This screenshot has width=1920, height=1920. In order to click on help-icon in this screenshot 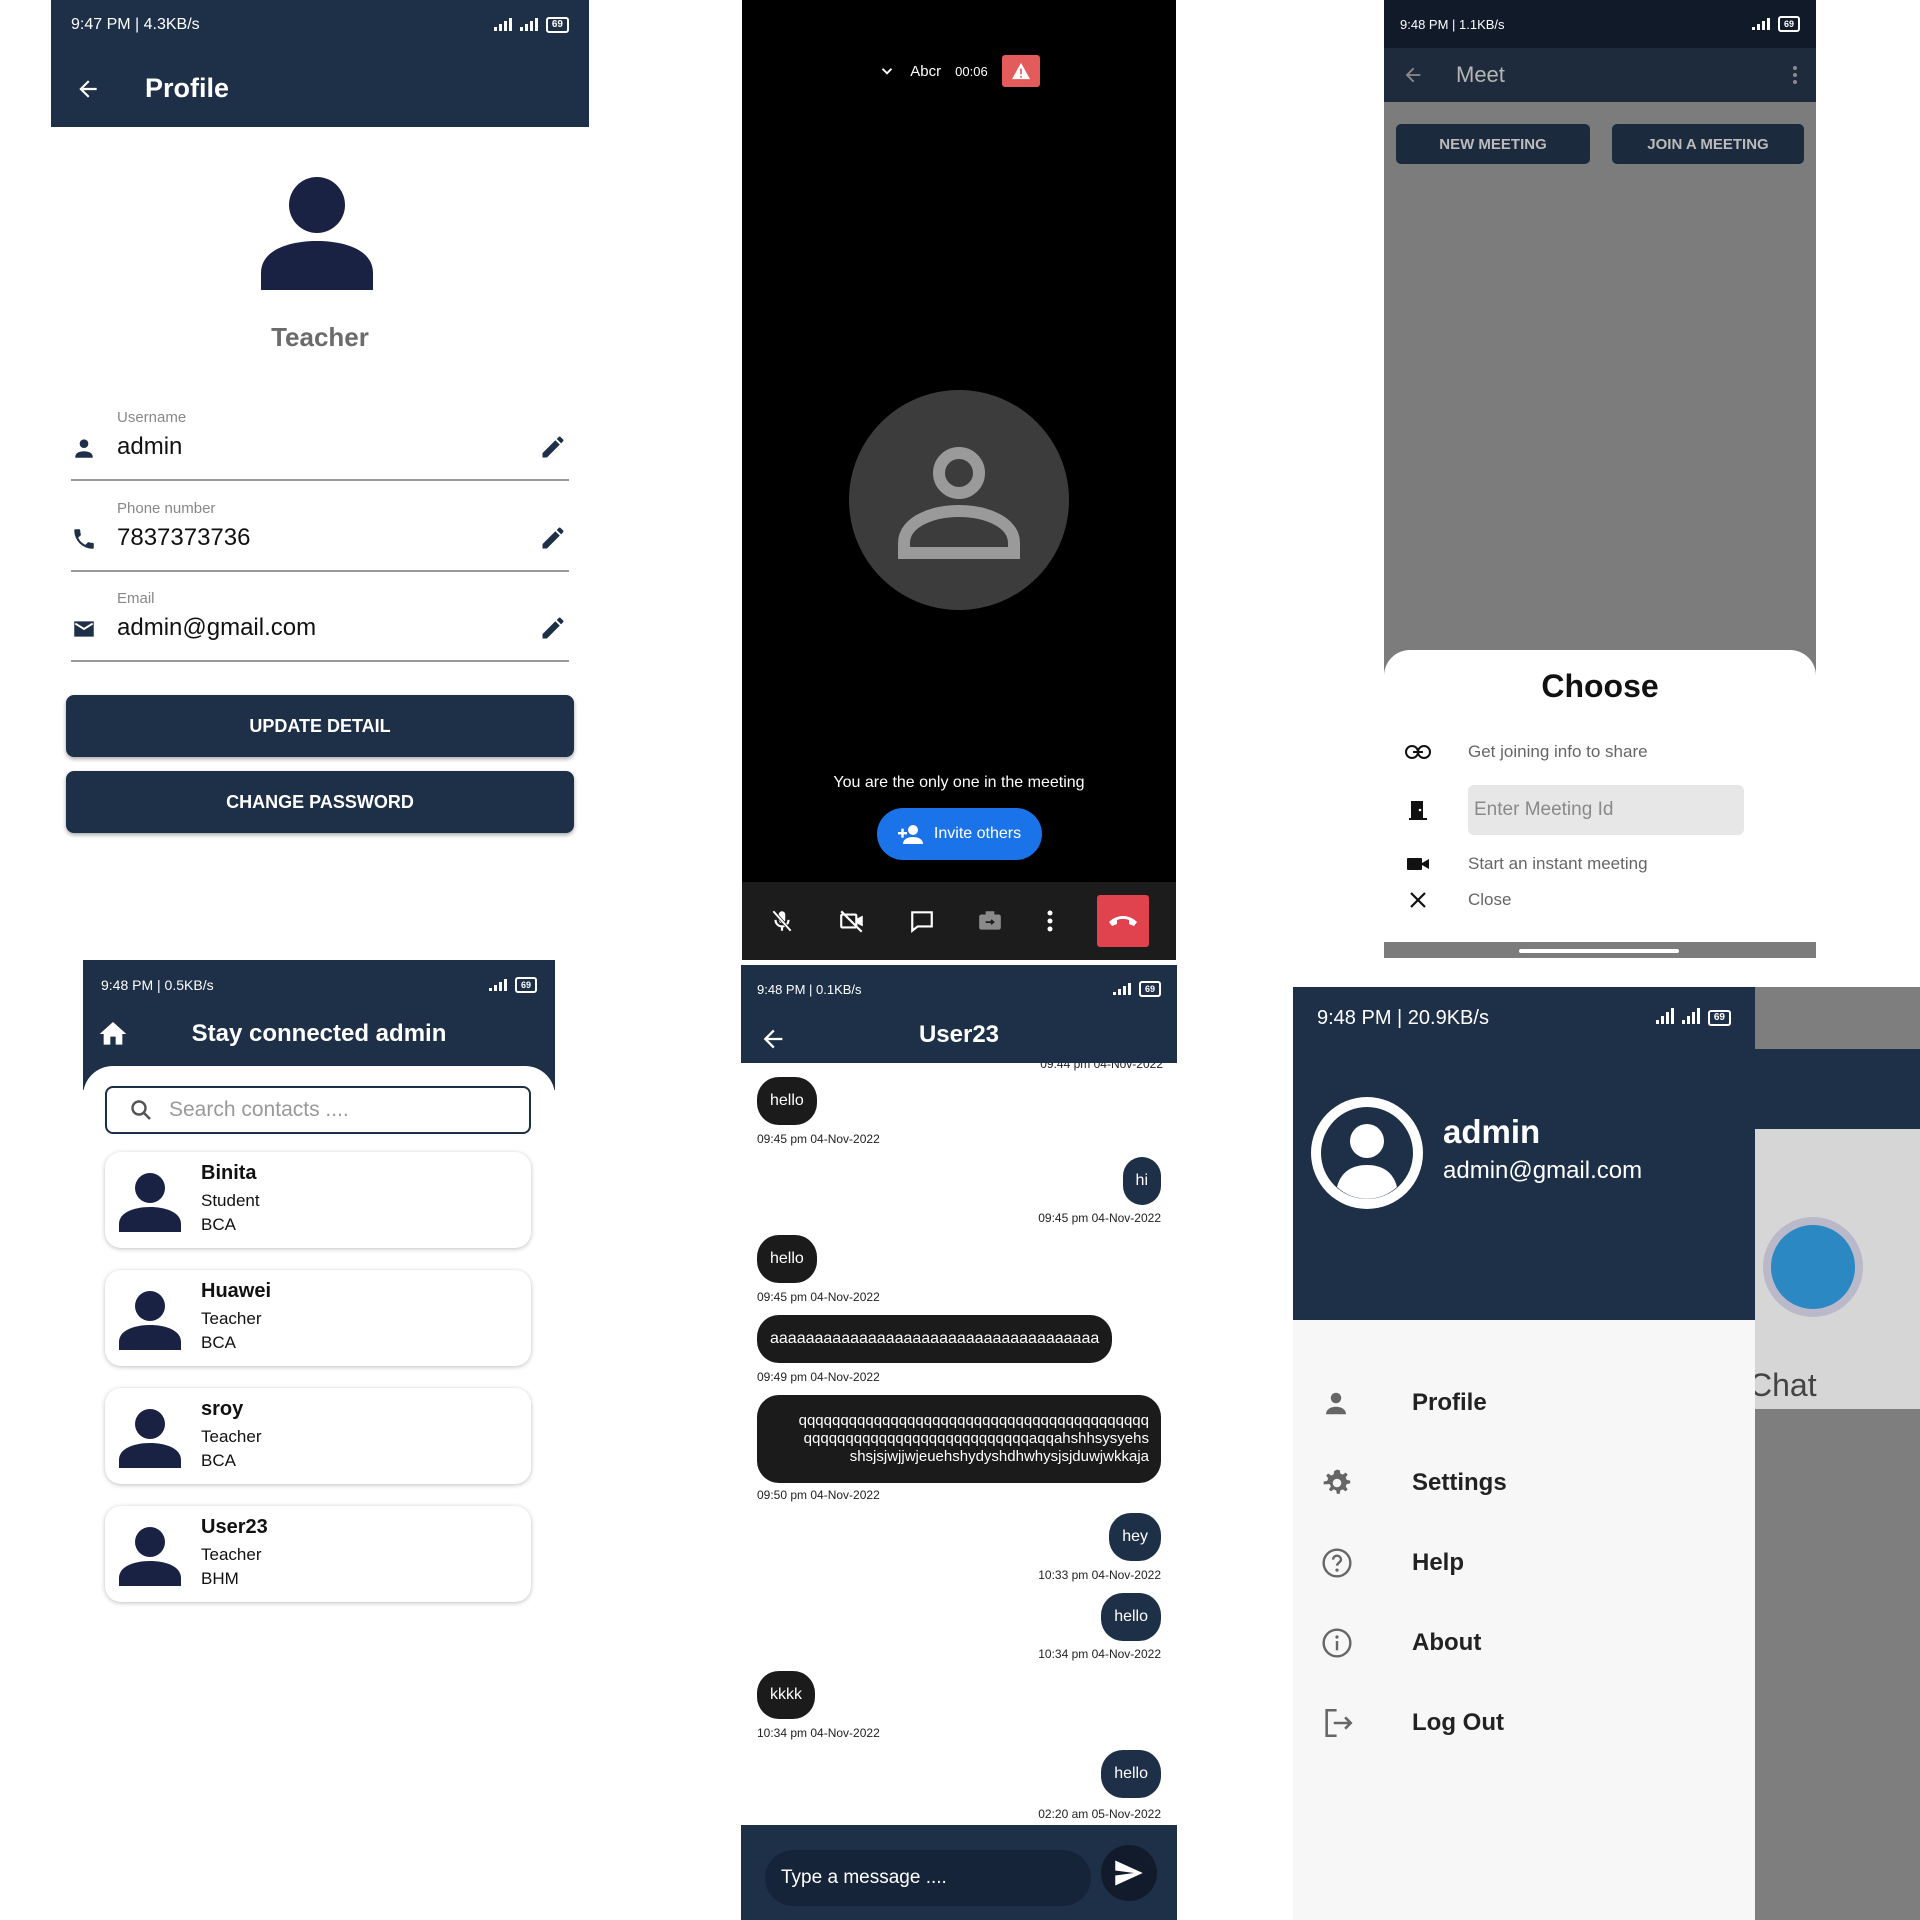, I will do `click(1337, 1563)`.